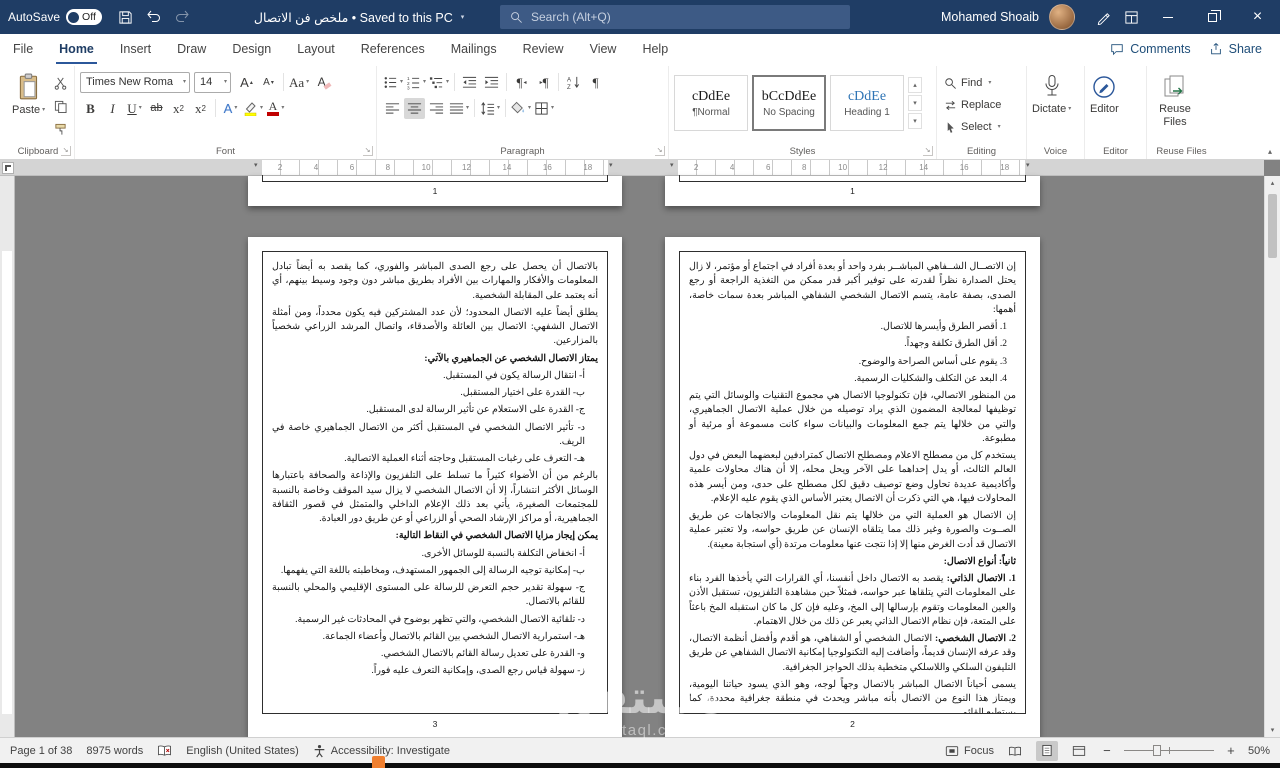 The image size is (1280, 768). Describe the element at coordinates (112, 108) in the screenshot. I see `italic-button: I` at that location.